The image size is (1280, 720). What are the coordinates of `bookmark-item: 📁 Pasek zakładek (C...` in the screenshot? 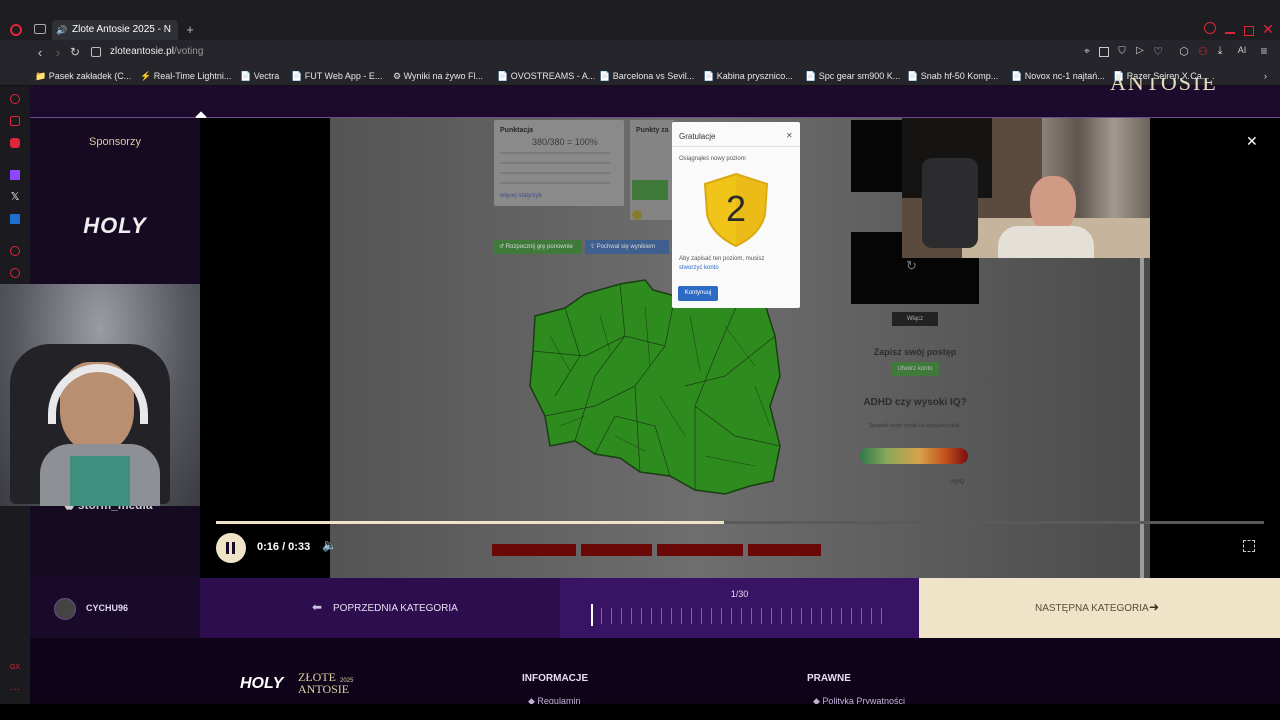 It's located at (83, 76).